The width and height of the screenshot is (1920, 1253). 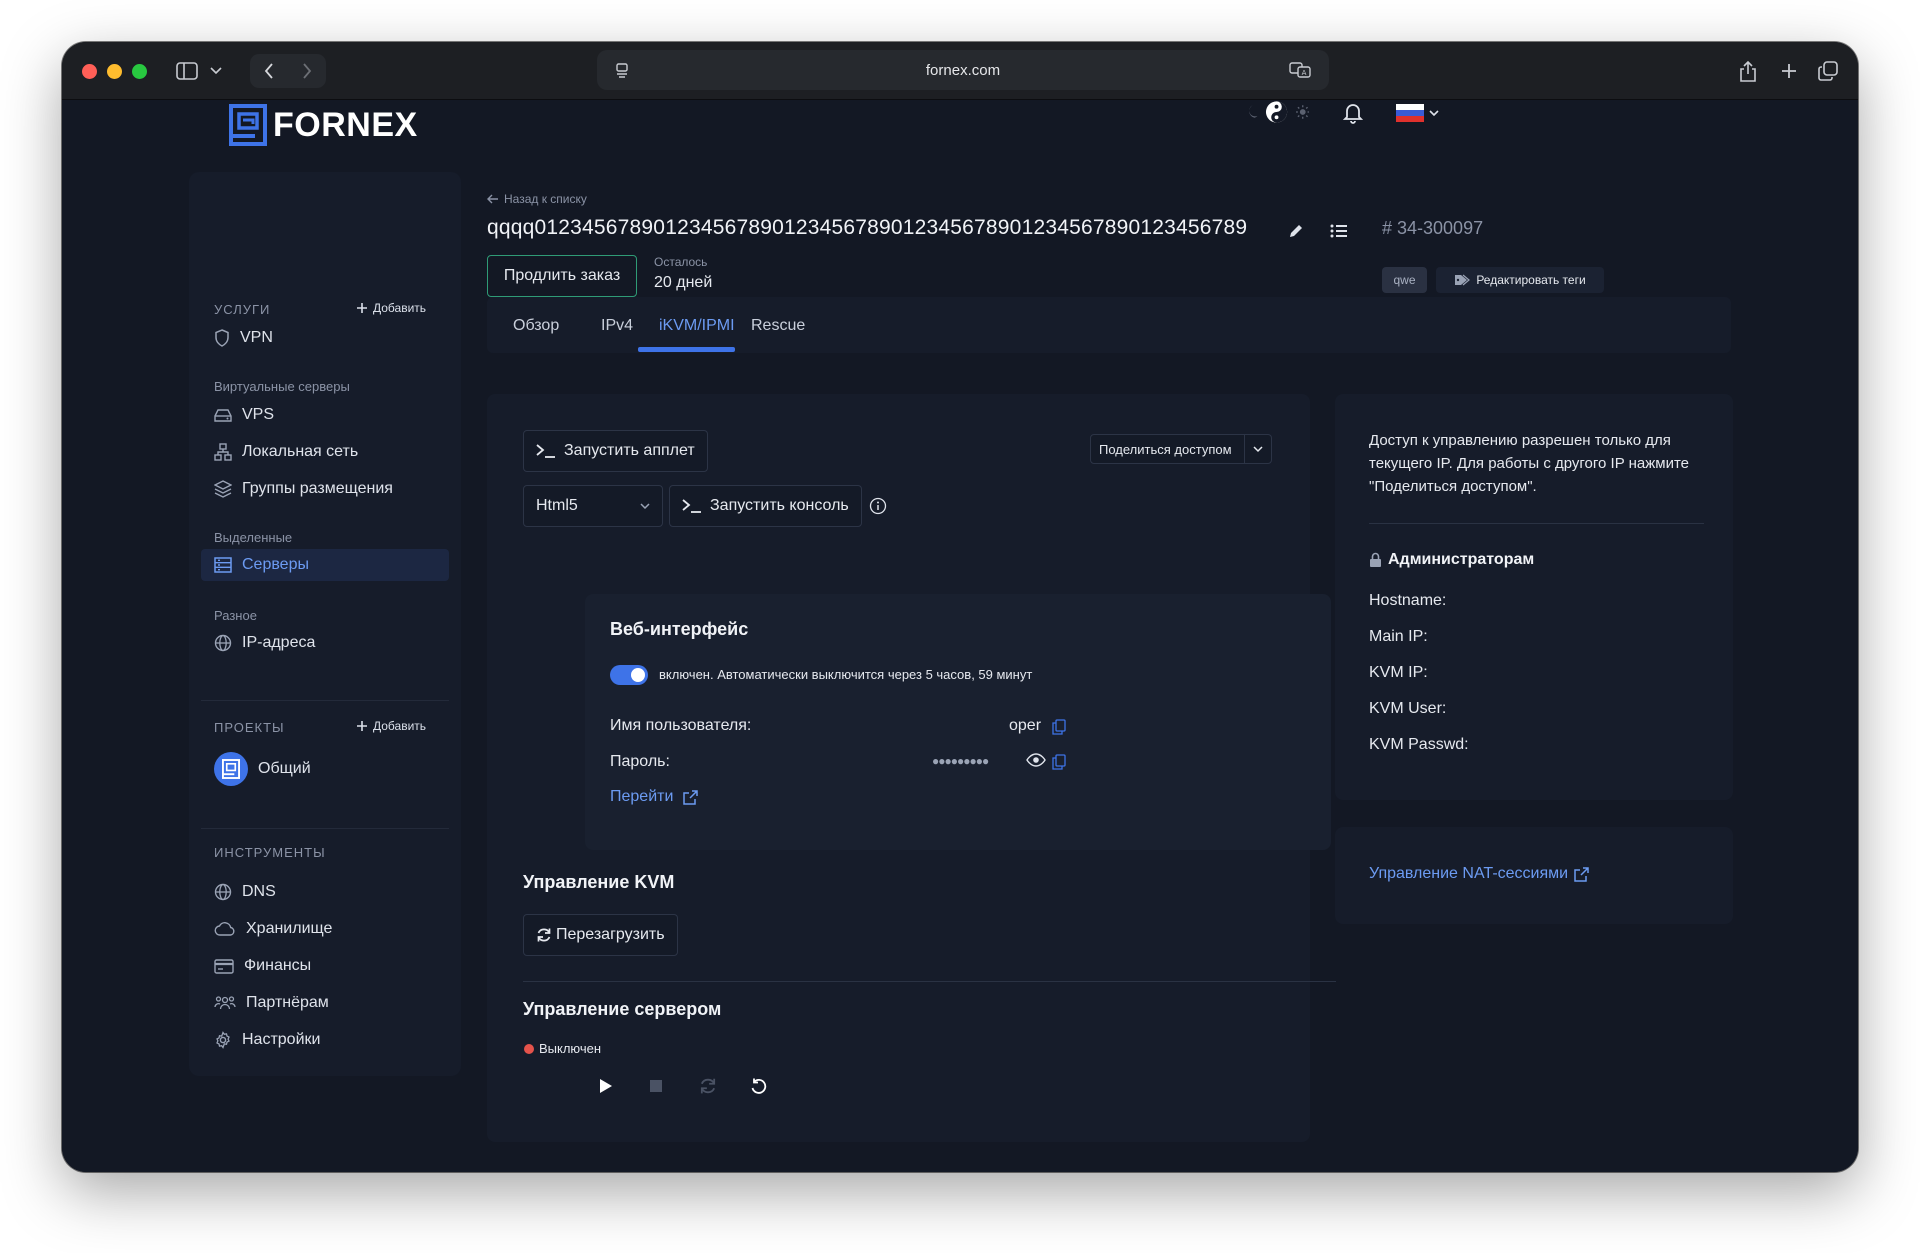 What do you see at coordinates (1531, 280) in the screenshot?
I see `edit-tags-label: Редактировать теги` at bounding box center [1531, 280].